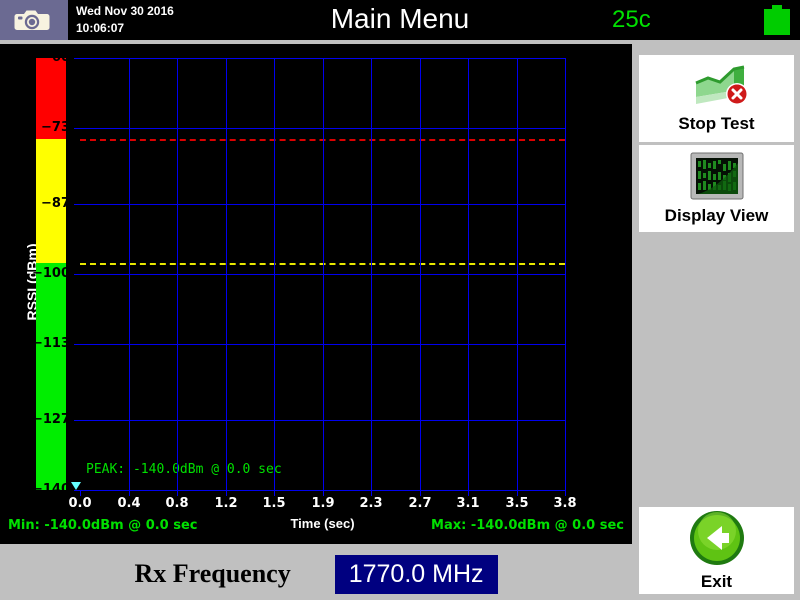  I want to click on battery-full-icon, so click(777, 20).